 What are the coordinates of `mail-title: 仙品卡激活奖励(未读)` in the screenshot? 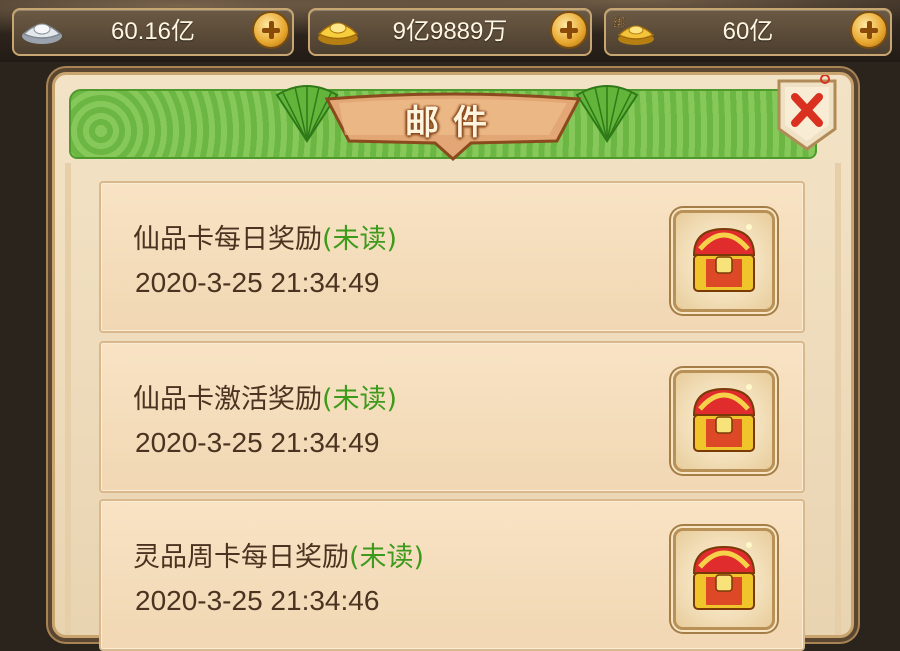 It's located at (265, 396).